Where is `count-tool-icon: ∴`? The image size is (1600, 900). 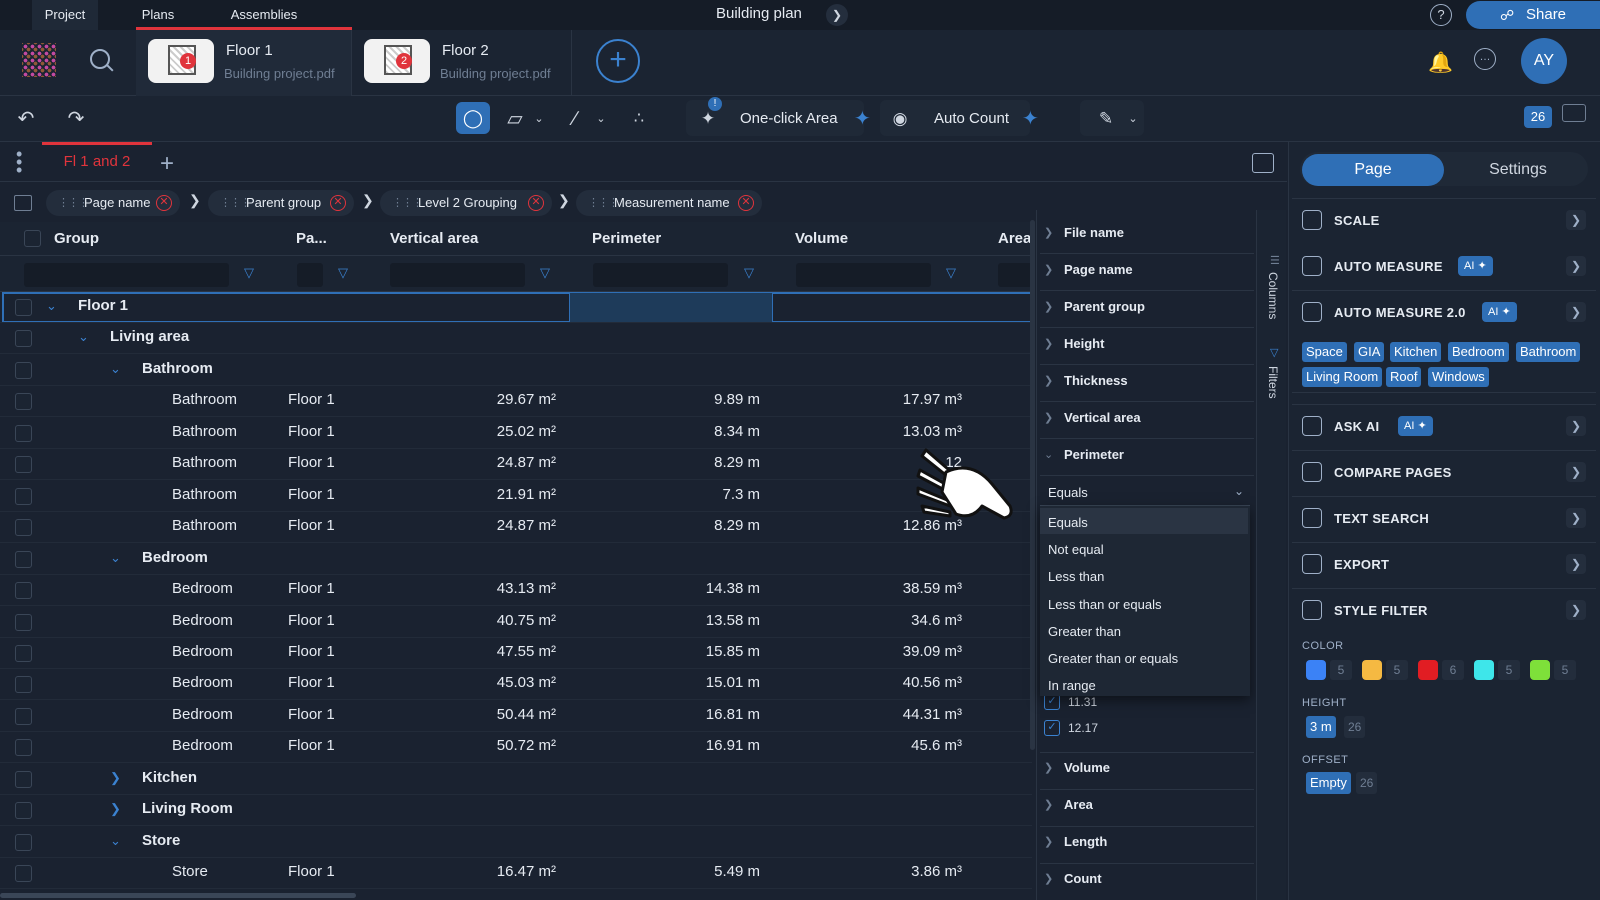
count-tool-icon: ∴ is located at coordinates (639, 119).